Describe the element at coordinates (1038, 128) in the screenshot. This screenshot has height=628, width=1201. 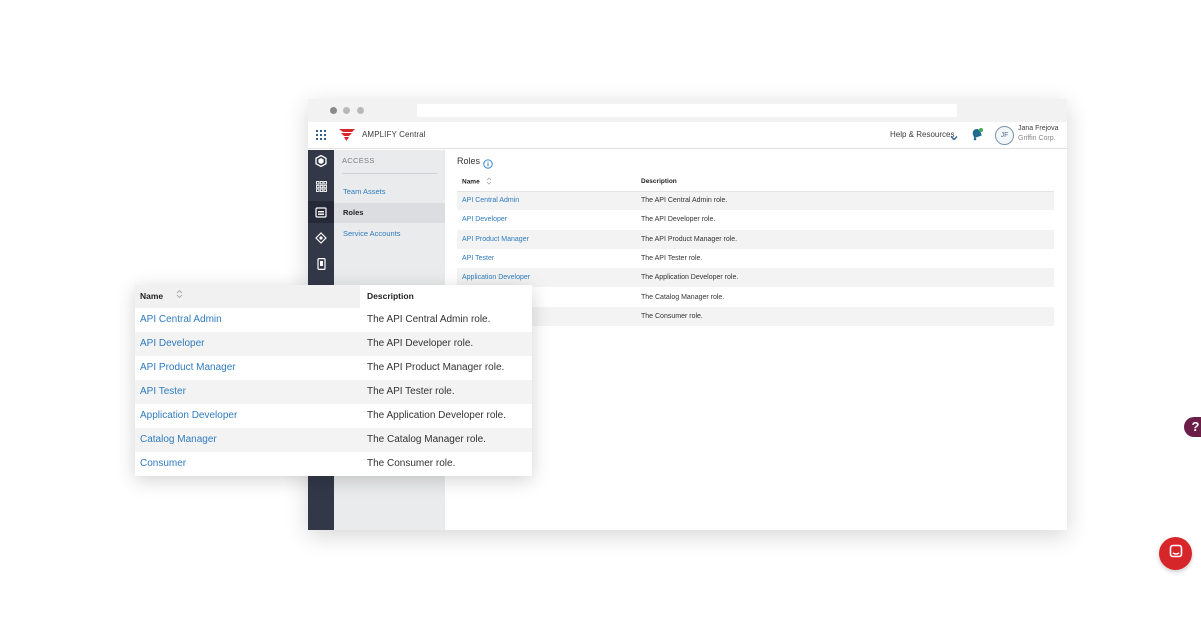
I see `user-name: Jana Frejova` at that location.